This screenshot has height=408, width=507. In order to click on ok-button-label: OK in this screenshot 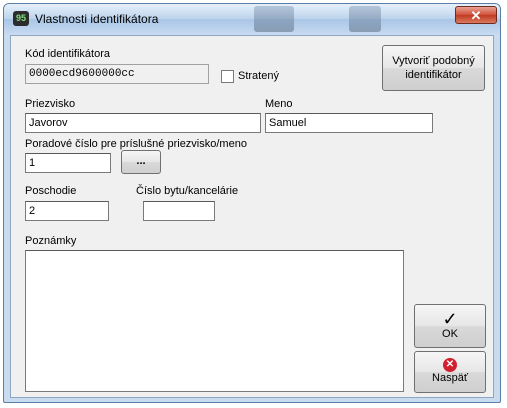, I will do `click(450, 334)`.